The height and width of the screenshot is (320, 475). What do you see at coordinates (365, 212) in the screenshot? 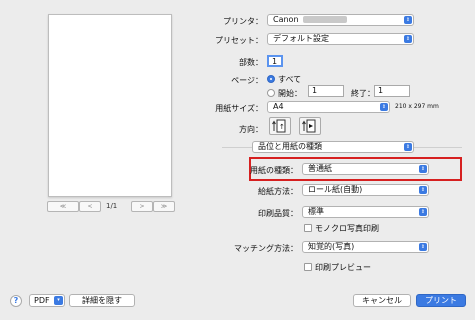
I see `print-quality-popup: 標準 ⇕` at bounding box center [365, 212].